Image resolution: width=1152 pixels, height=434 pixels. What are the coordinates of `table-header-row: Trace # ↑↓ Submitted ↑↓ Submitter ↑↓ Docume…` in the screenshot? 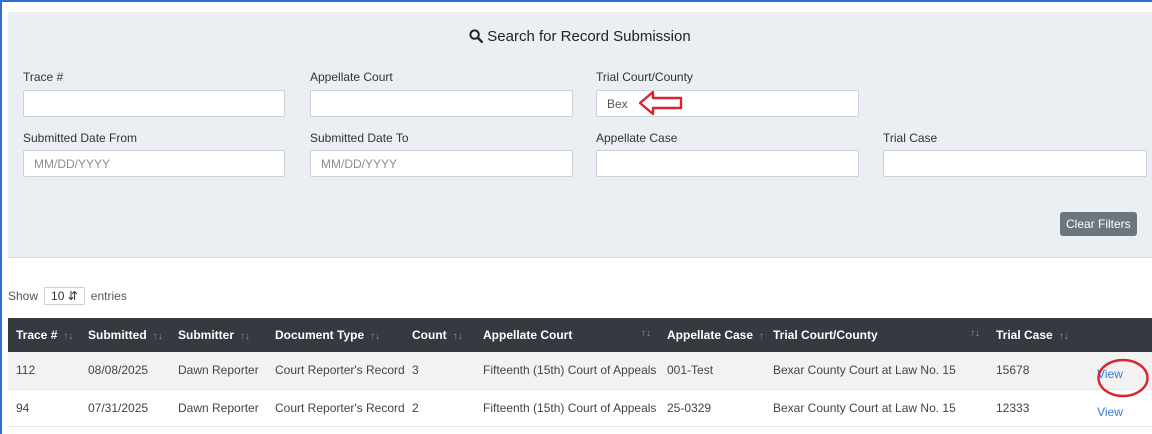 It's located at (580, 335).